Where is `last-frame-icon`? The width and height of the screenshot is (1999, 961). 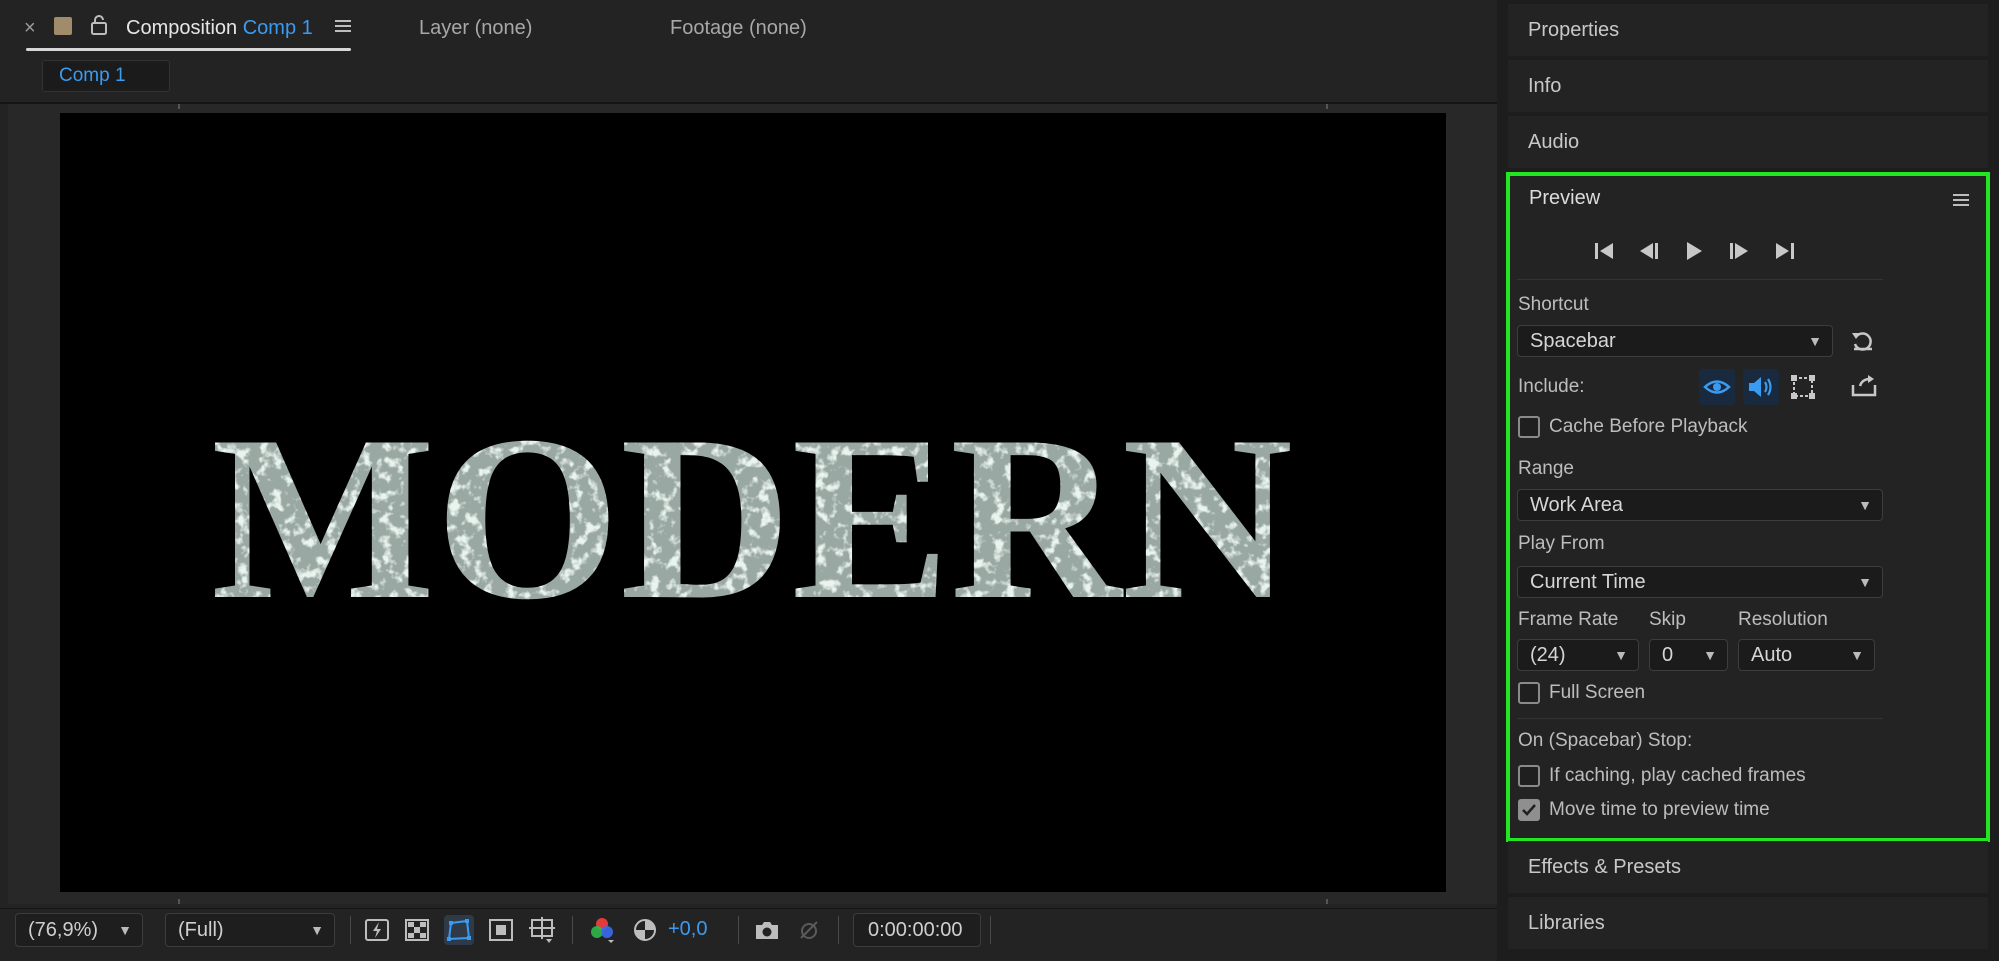 last-frame-icon is located at coordinates (1785, 253).